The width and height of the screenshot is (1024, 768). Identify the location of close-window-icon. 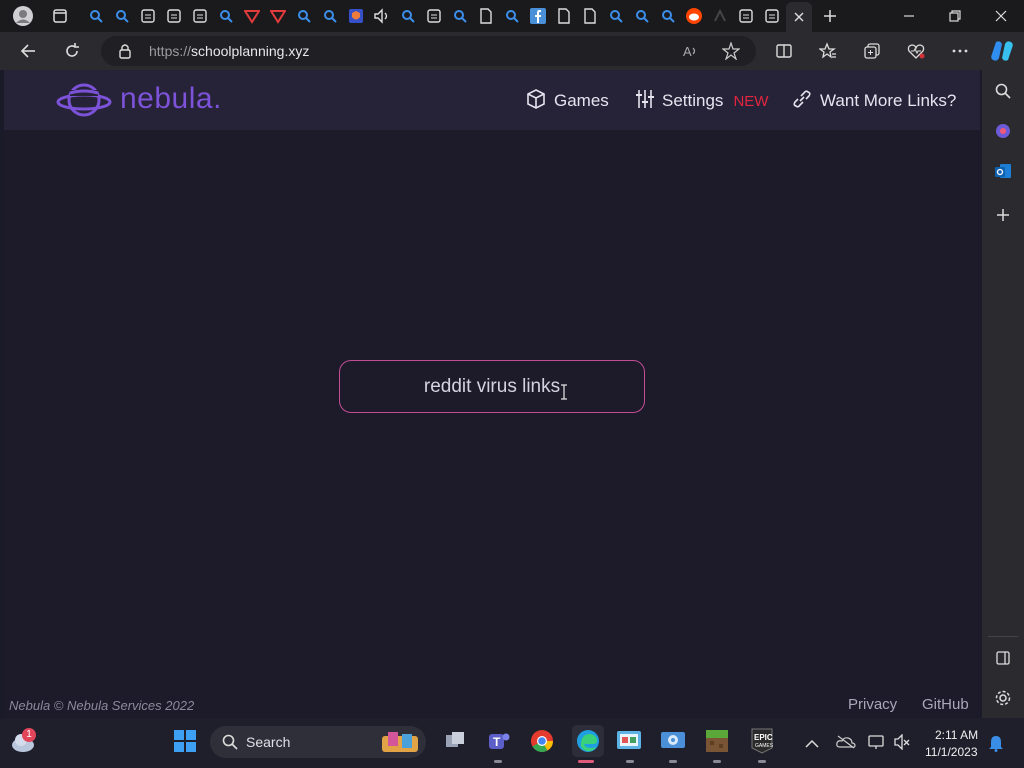
(1001, 16).